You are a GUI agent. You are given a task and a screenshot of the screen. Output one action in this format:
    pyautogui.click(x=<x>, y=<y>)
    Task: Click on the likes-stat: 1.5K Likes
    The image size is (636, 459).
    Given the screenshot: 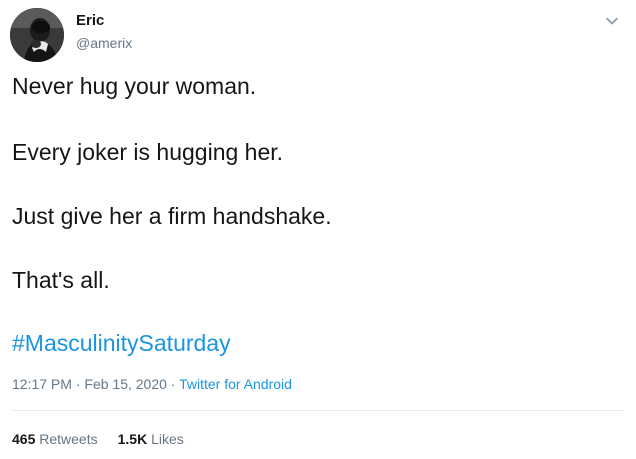 What is the action you would take?
    pyautogui.click(x=151, y=439)
    